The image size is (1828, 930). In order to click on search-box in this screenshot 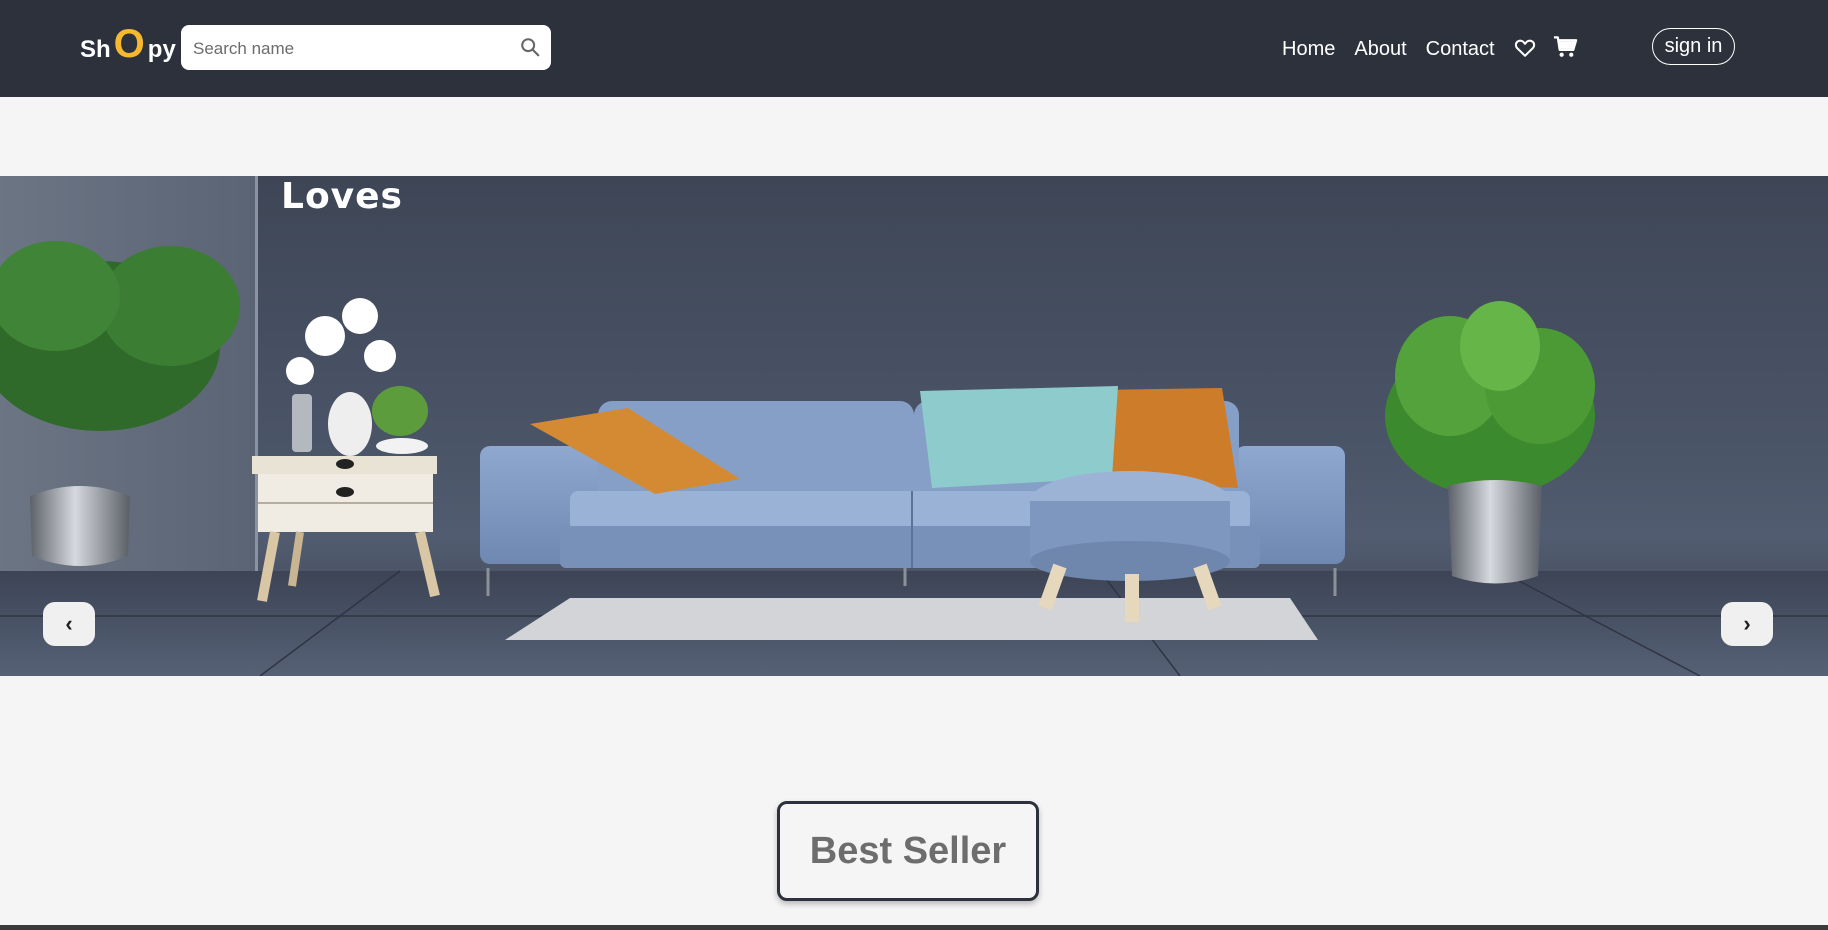, I will do `click(366, 48)`.